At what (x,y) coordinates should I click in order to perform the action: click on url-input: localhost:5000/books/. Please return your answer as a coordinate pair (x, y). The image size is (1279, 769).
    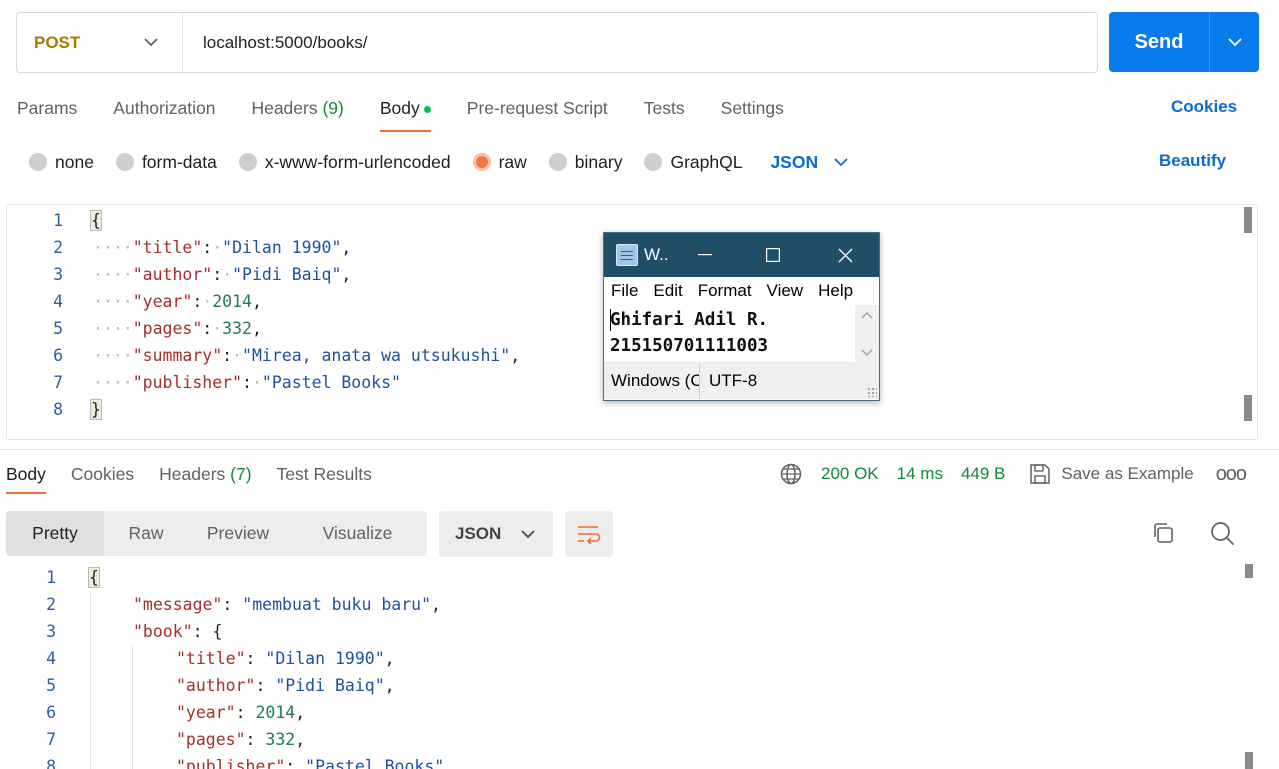
    Looking at the image, I should click on (275, 43).